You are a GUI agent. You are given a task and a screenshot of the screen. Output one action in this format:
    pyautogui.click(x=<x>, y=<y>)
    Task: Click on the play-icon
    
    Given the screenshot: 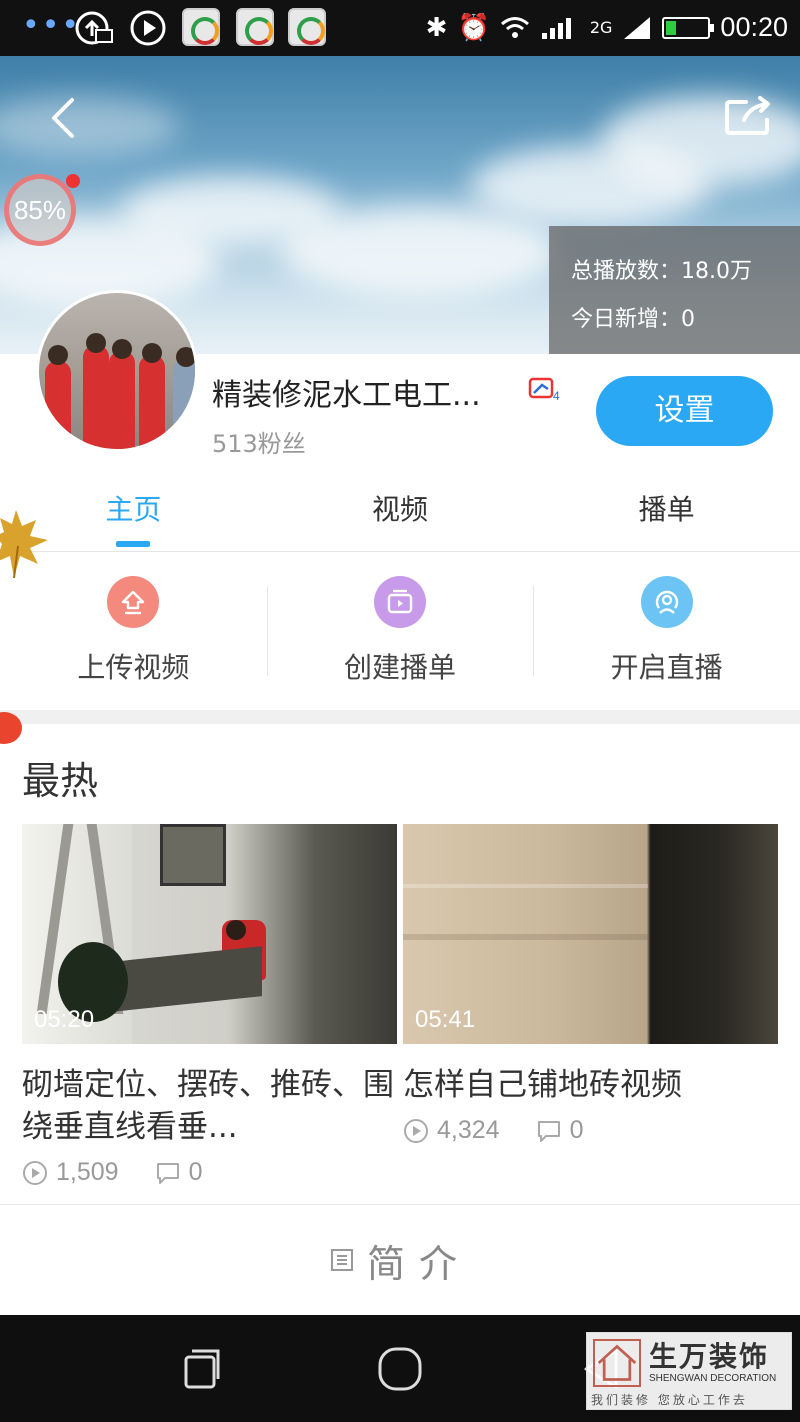 What is the action you would take?
    pyautogui.click(x=148, y=28)
    